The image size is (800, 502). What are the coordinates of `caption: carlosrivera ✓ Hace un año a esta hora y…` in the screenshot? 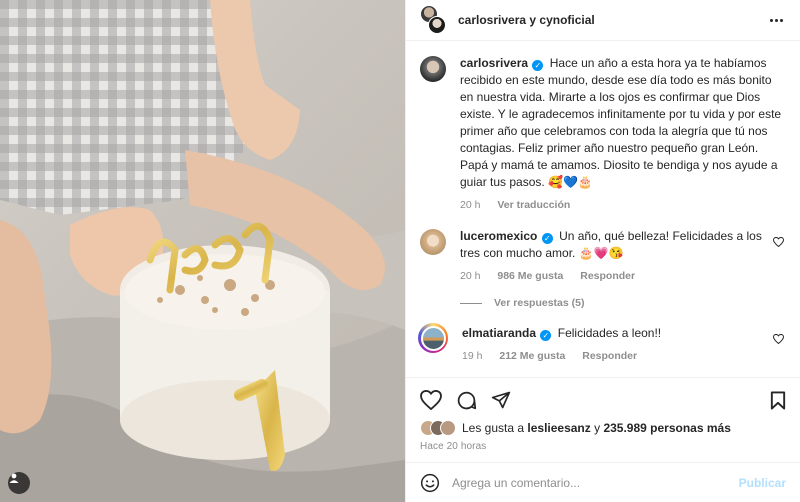 It's located at (602, 134).